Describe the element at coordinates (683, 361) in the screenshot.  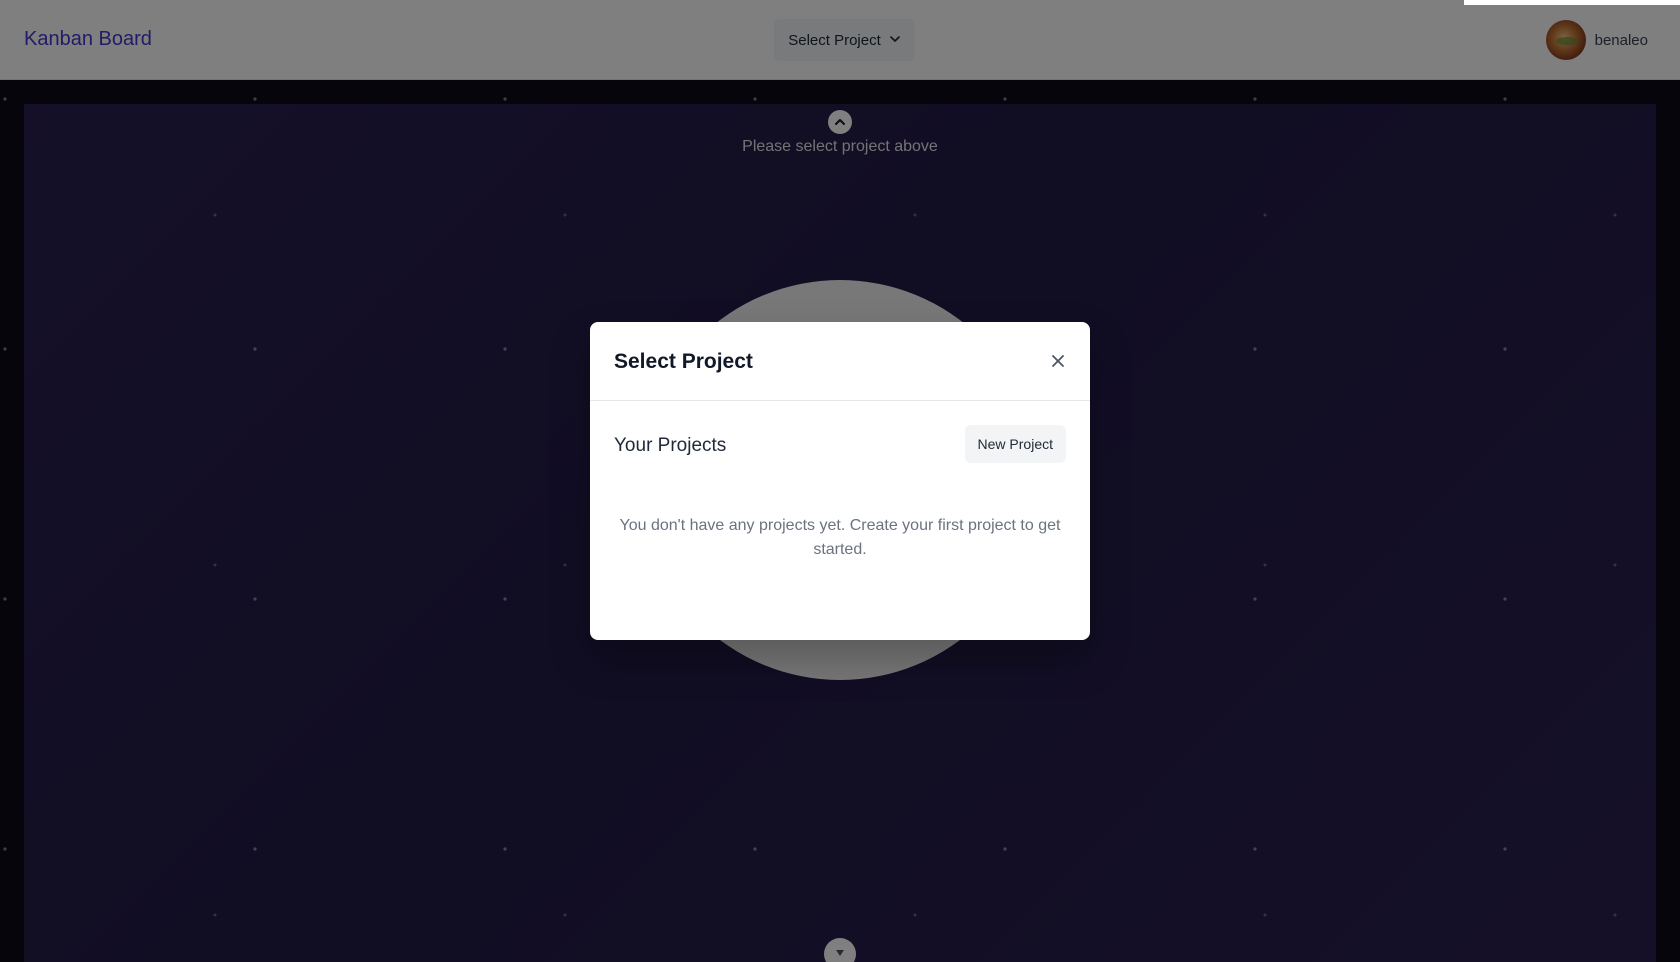
I see `modal-title: Select Project` at that location.